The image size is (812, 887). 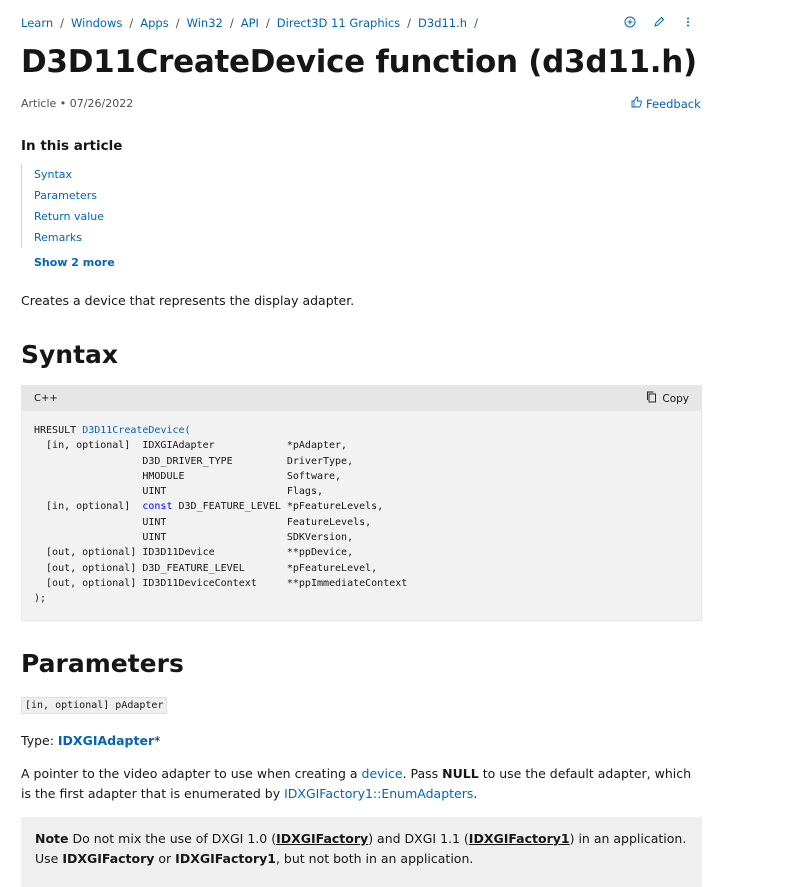 I want to click on desc-text: ., so click(x=475, y=793).